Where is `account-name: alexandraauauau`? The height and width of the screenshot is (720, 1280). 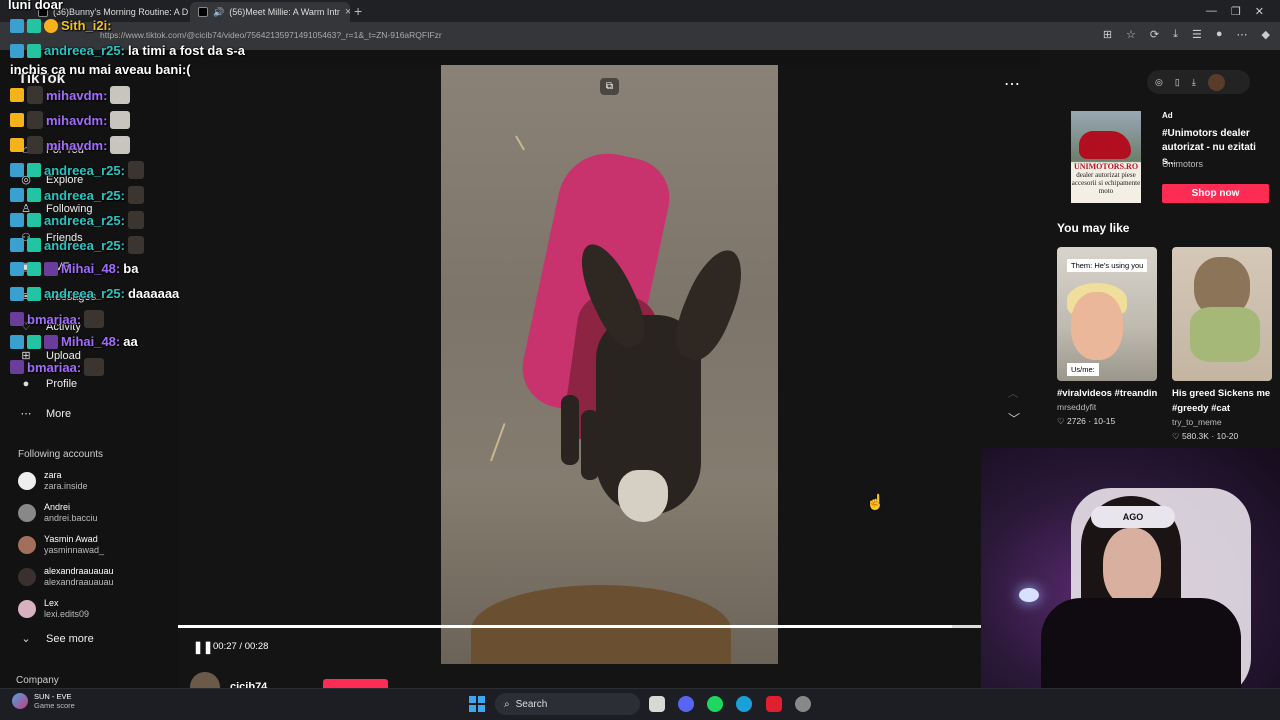 account-name: alexandraauauau is located at coordinates (79, 571).